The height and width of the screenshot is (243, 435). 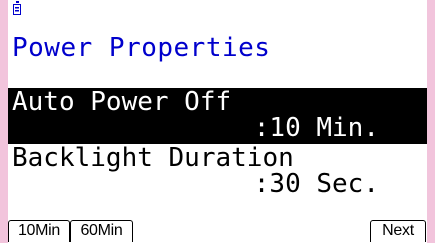 I want to click on f1-10min-button: 10Min, so click(x=39, y=231).